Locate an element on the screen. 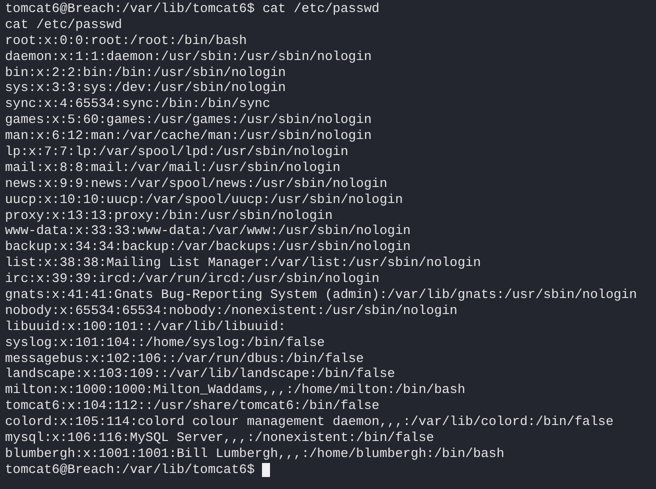 The height and width of the screenshot is (489, 656). output-line: www-data:x:33:33:www-data:/var/www:/usr/sbin/nologin is located at coordinates (208, 231).